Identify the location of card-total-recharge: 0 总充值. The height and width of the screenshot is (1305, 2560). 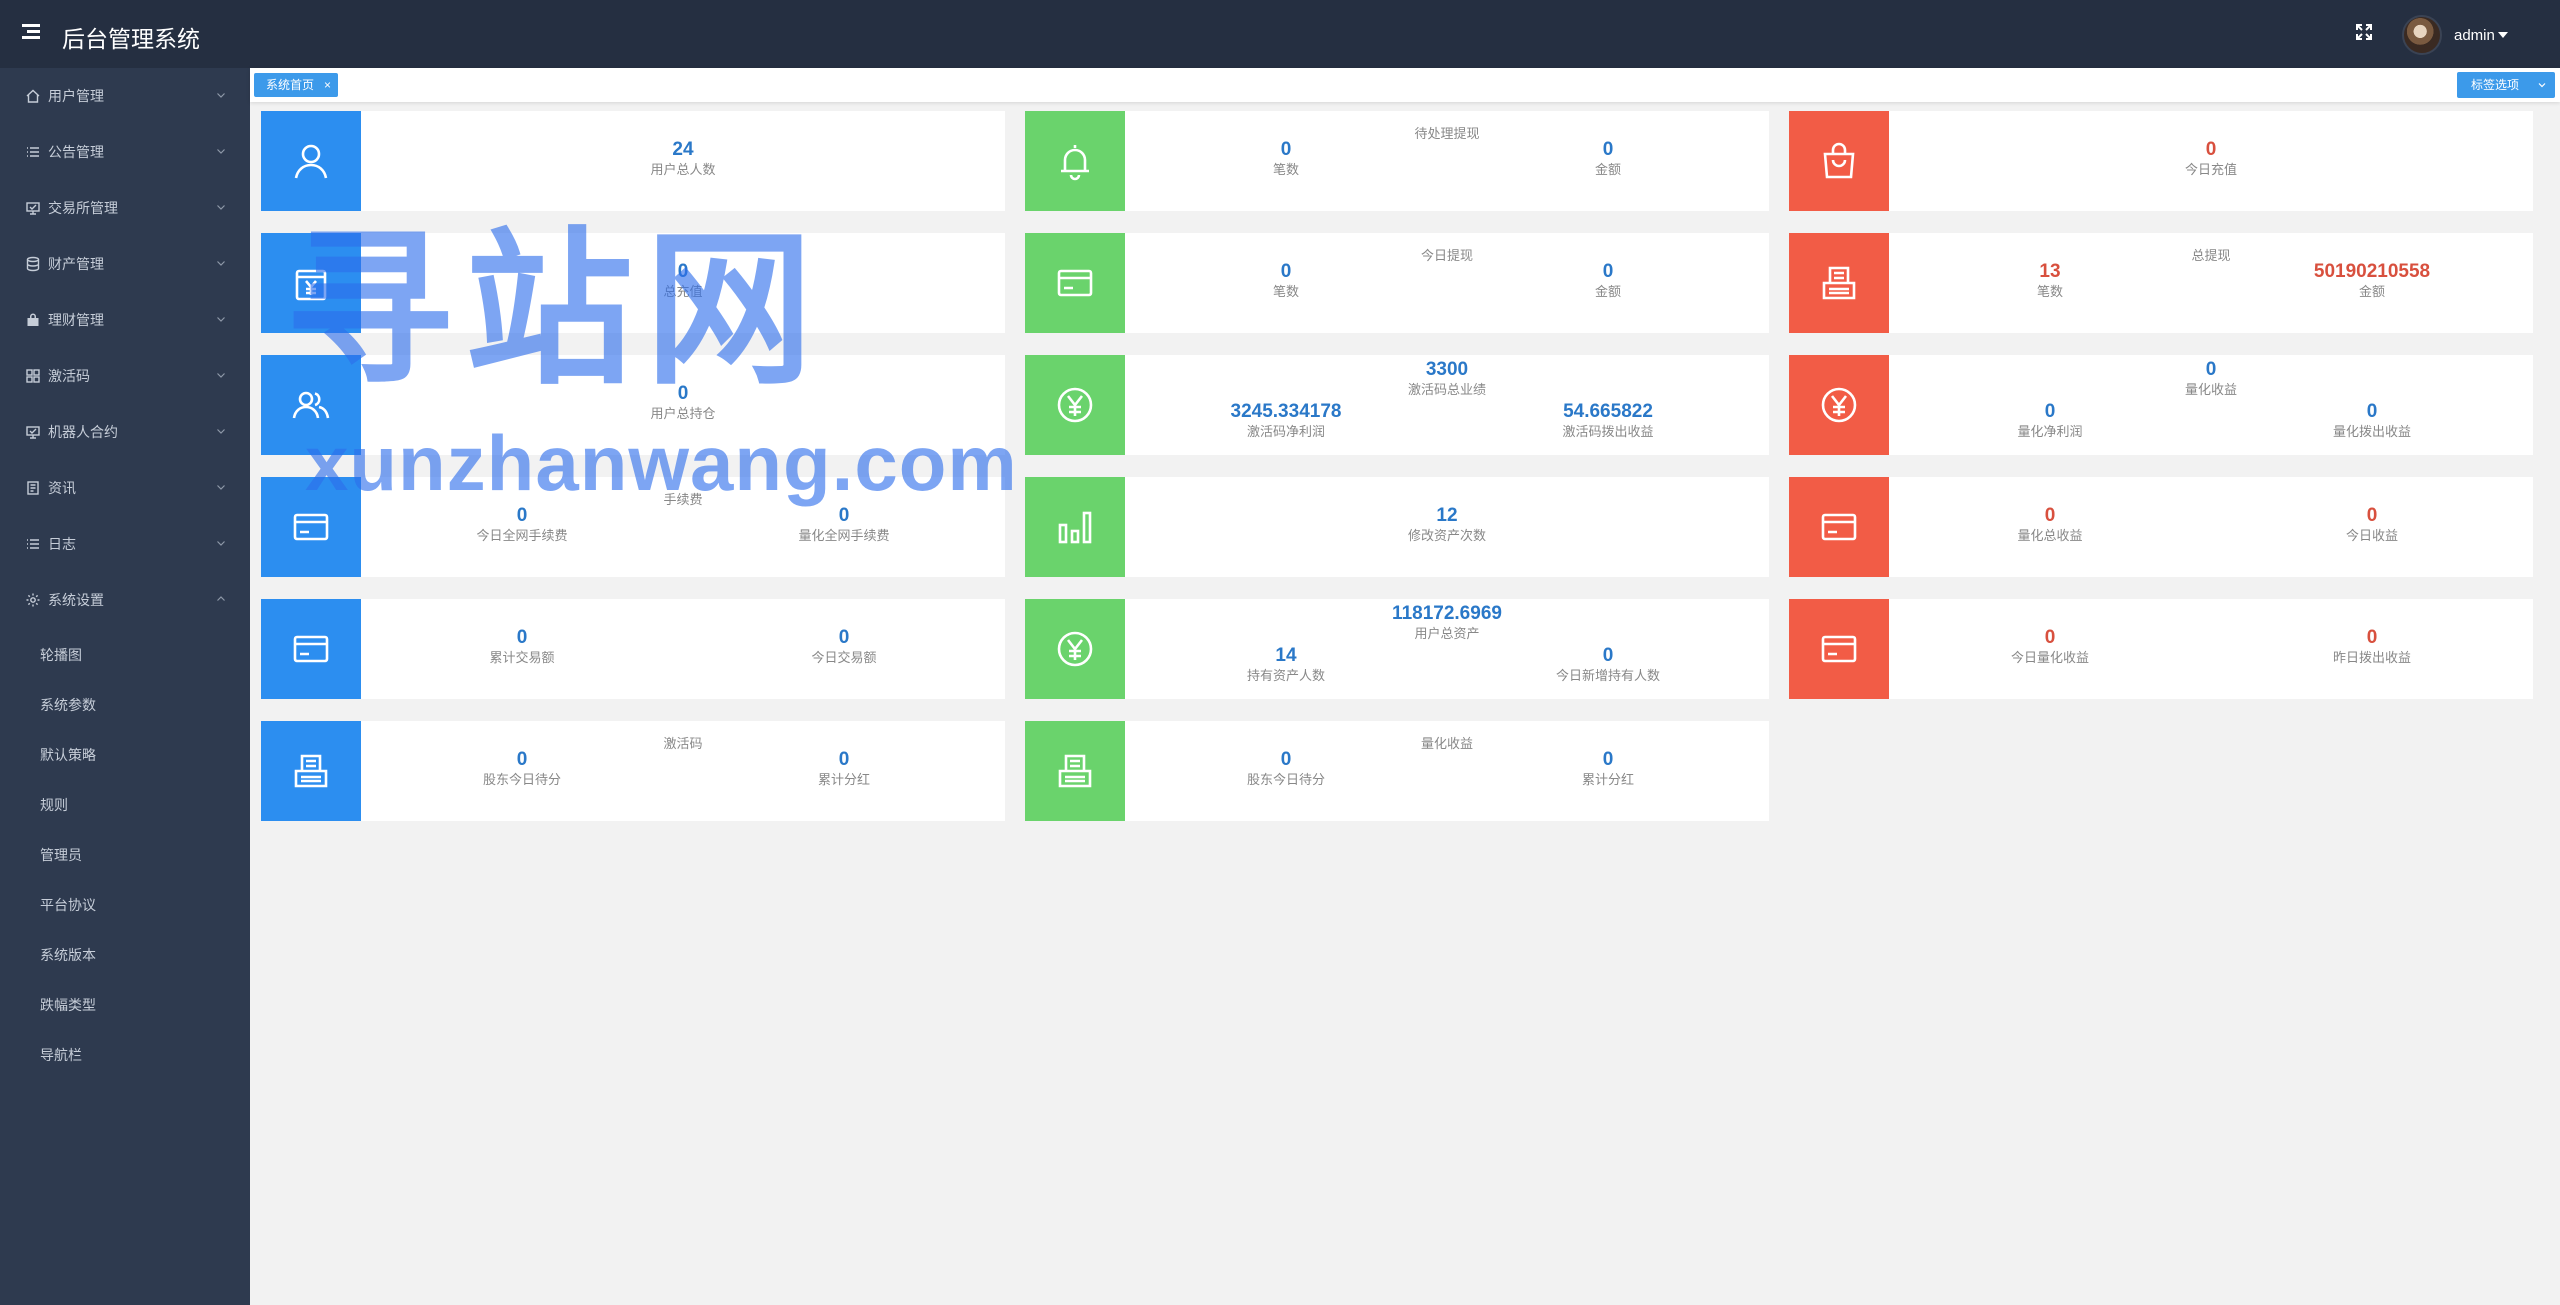
(633, 283).